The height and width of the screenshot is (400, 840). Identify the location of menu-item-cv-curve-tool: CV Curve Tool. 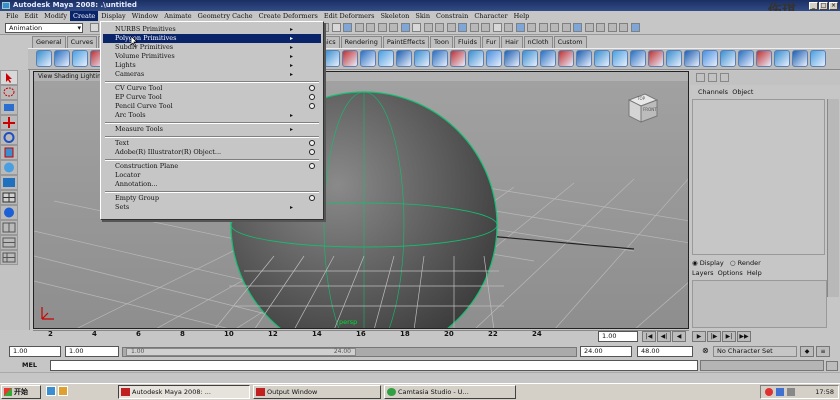
(212, 88).